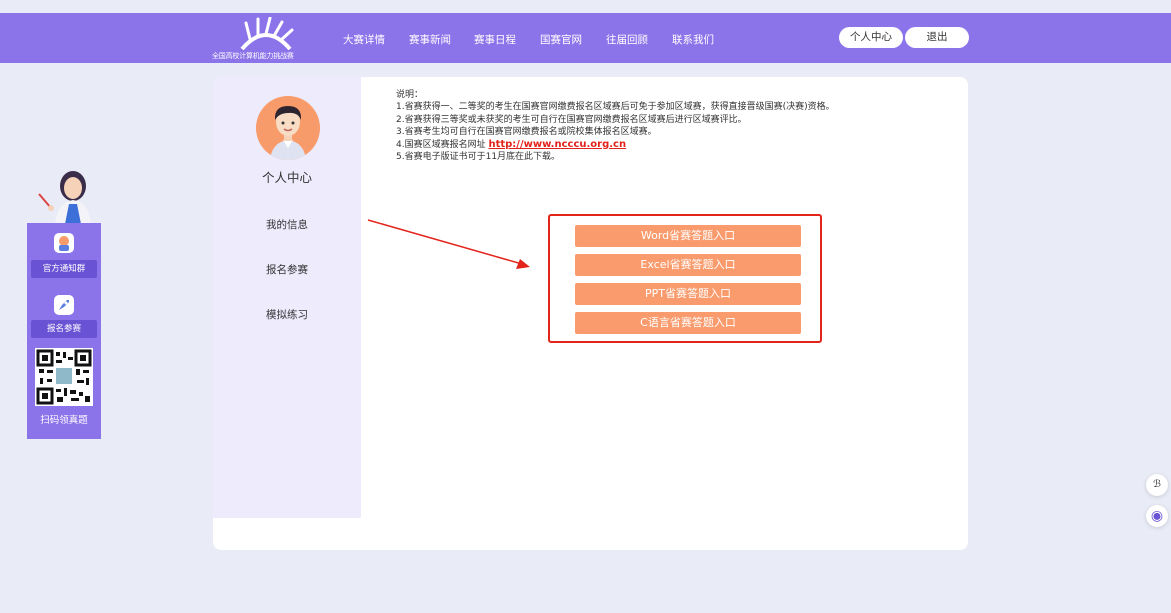 Image resolution: width=1171 pixels, height=613 pixels. I want to click on instruction-line-text: 4.国赛区域赛报名网址, so click(442, 144).